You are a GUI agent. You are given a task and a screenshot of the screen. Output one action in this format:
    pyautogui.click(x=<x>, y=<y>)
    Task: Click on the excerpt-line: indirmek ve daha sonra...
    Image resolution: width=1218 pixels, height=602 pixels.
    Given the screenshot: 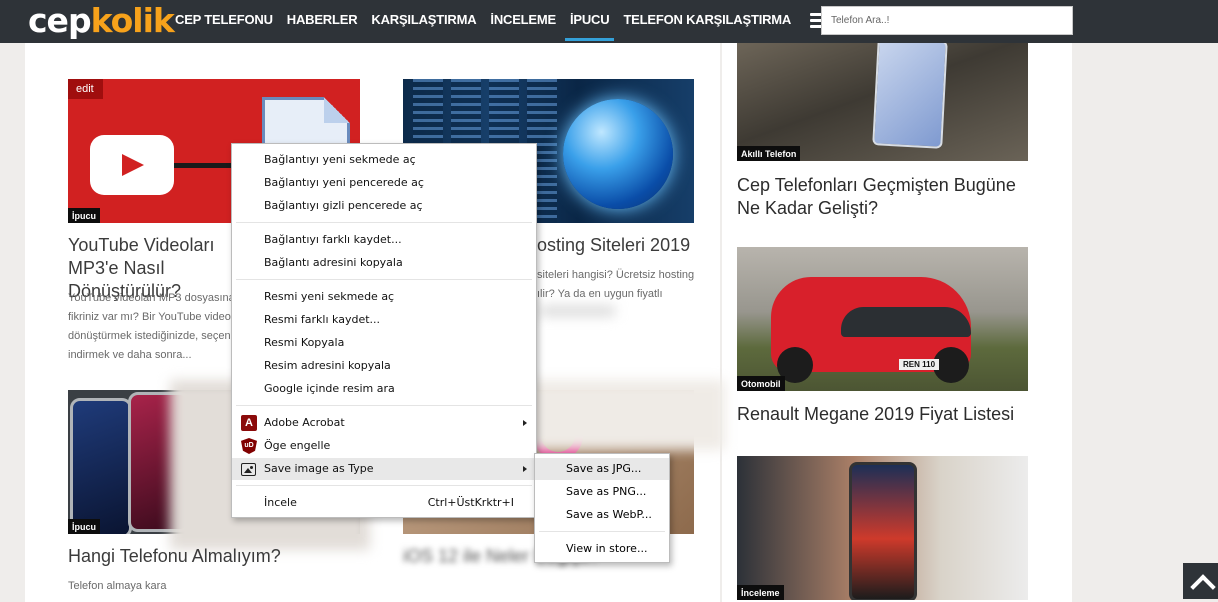 What is the action you would take?
    pyautogui.click(x=130, y=355)
    